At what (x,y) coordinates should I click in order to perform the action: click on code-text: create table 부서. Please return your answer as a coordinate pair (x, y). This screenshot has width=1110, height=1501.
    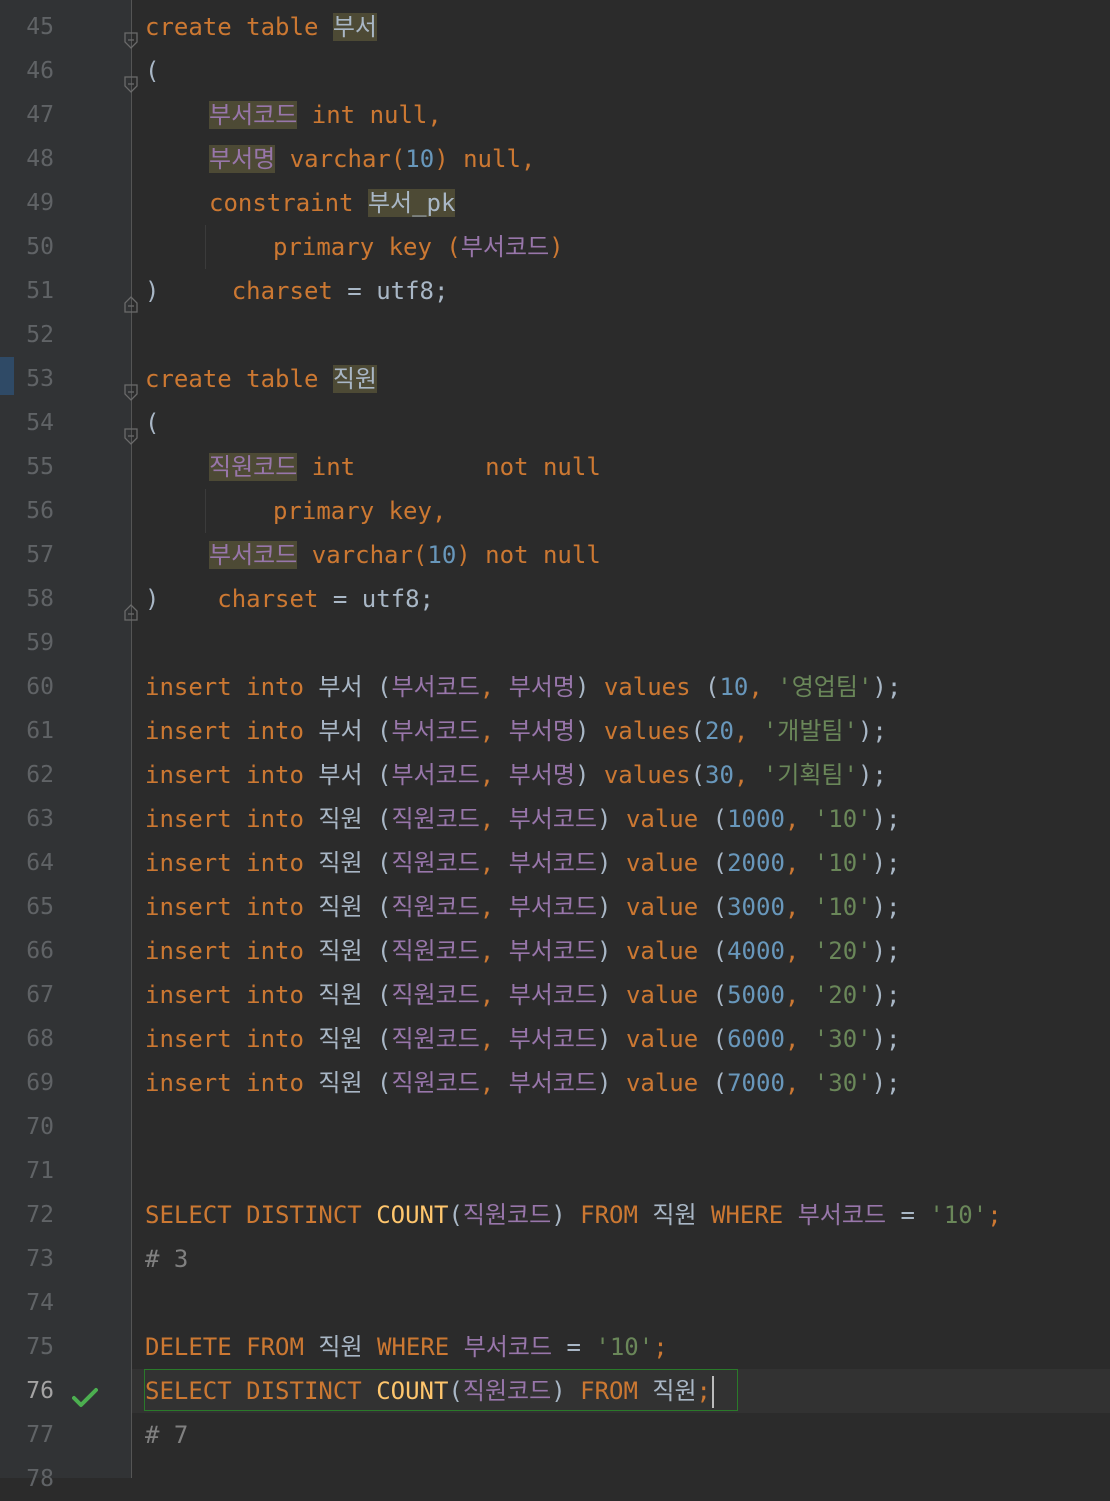
    Looking at the image, I should click on (261, 27).